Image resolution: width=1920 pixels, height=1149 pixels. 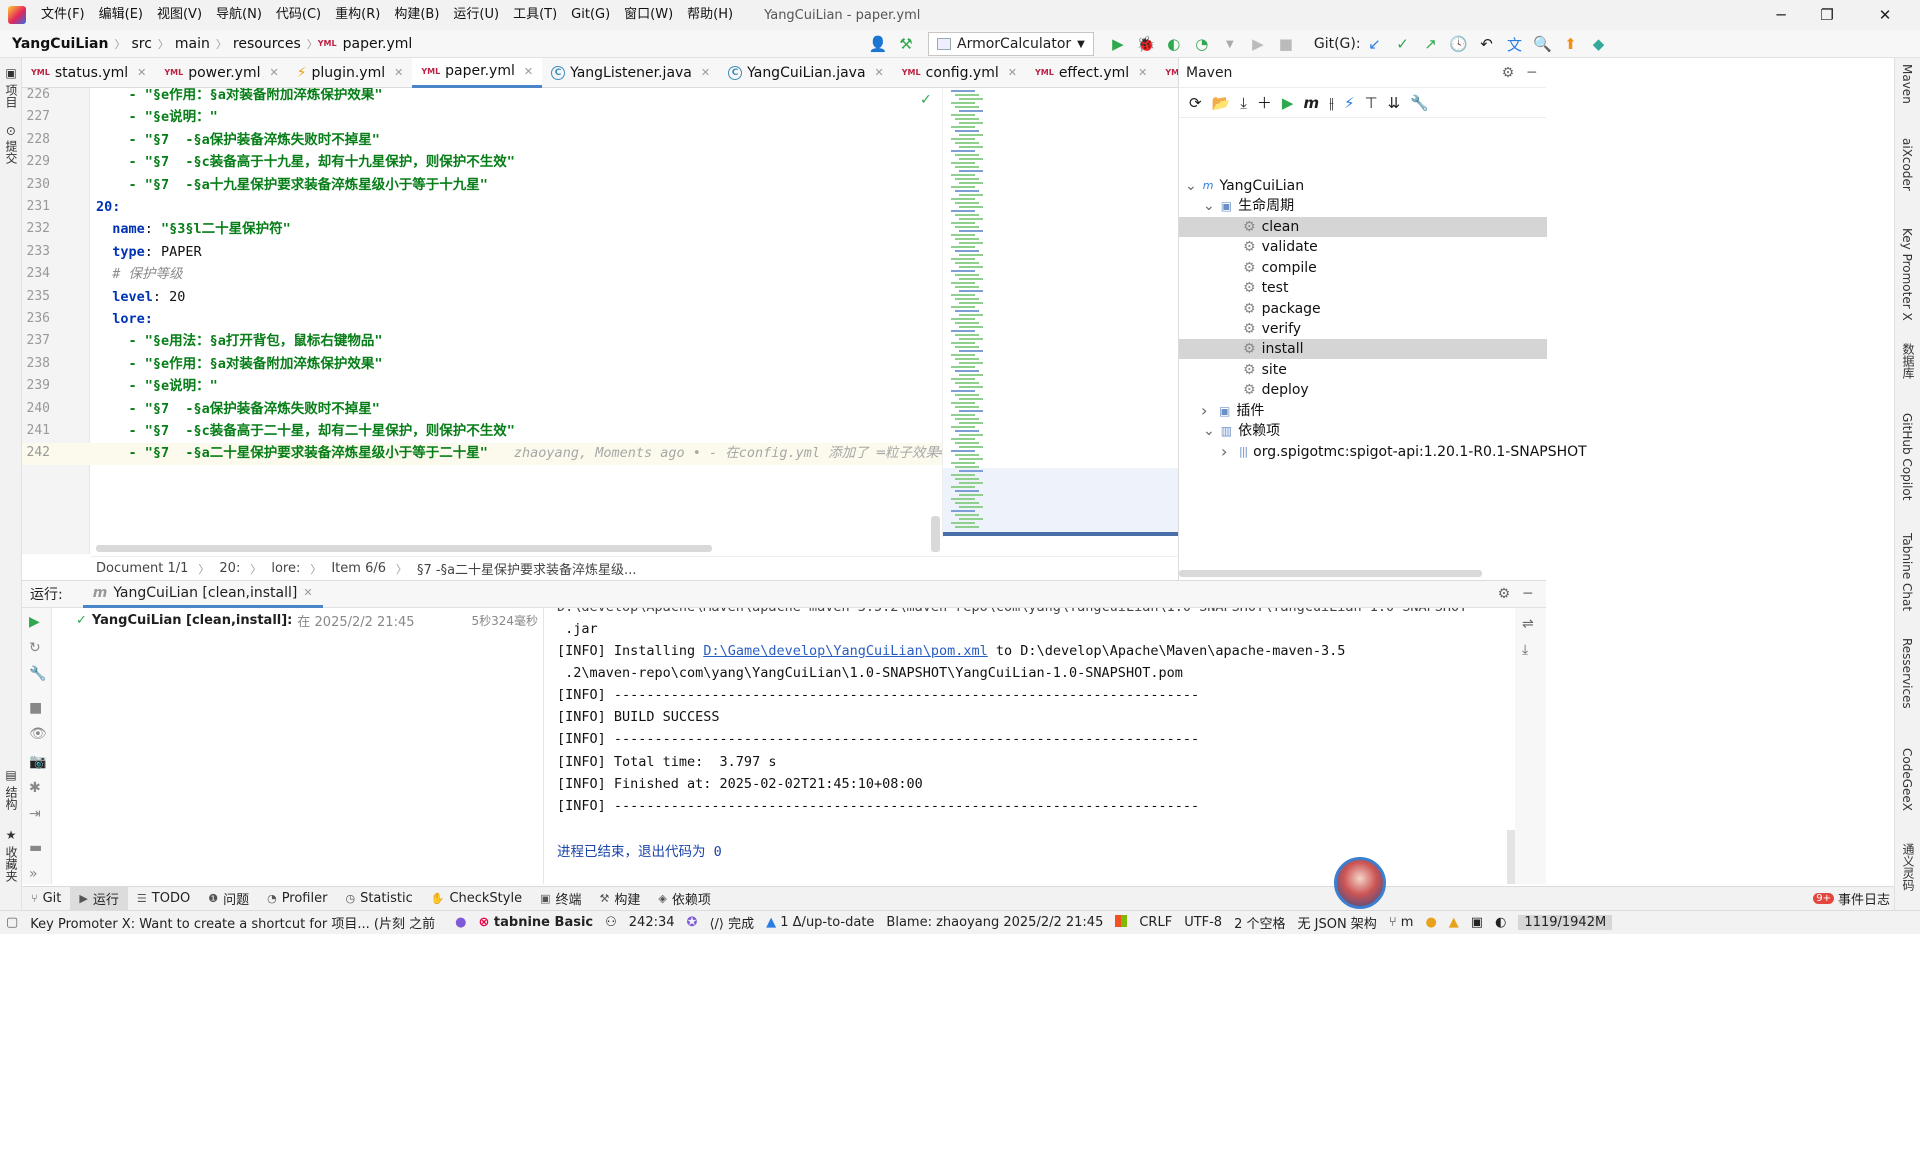 I want to click on camera-icon: 📷, so click(x=37, y=762).